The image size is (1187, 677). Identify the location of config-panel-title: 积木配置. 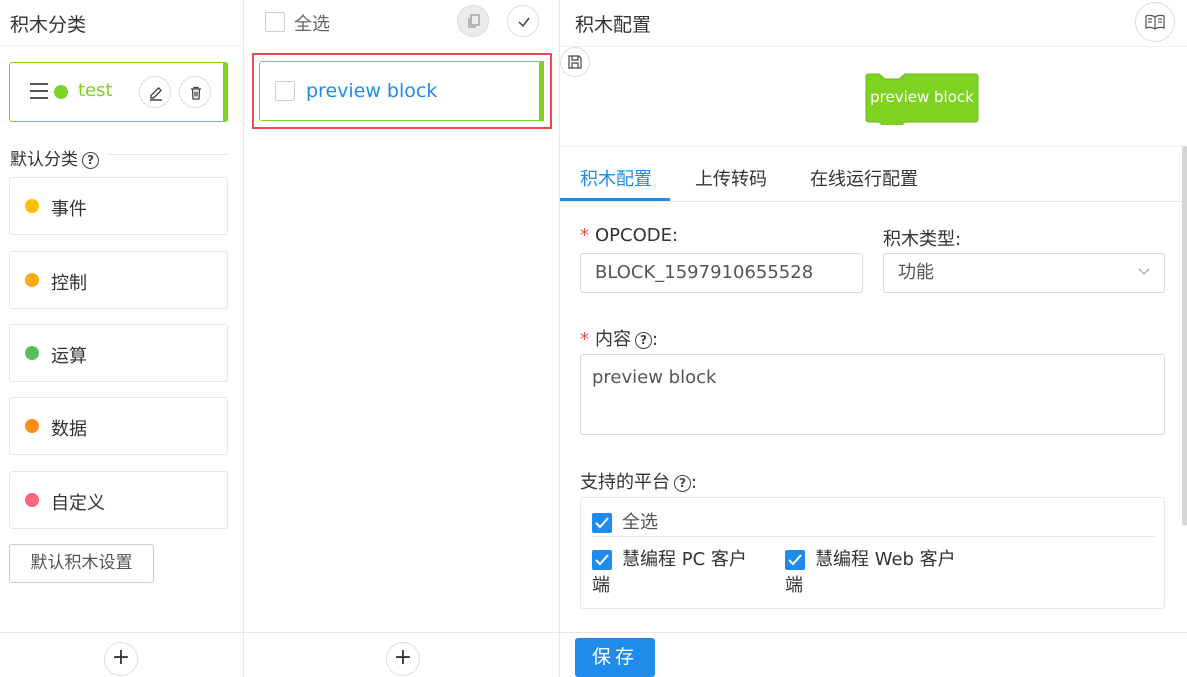
(613, 25).